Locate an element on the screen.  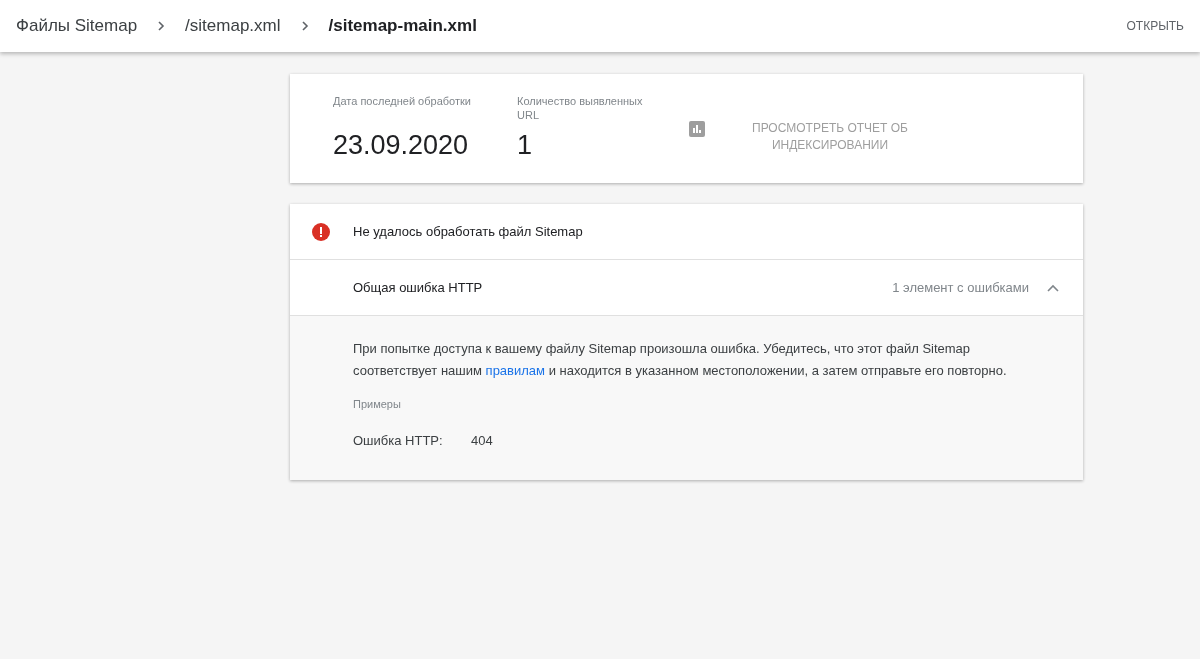
bar-chart-icon is located at coordinates (697, 129).